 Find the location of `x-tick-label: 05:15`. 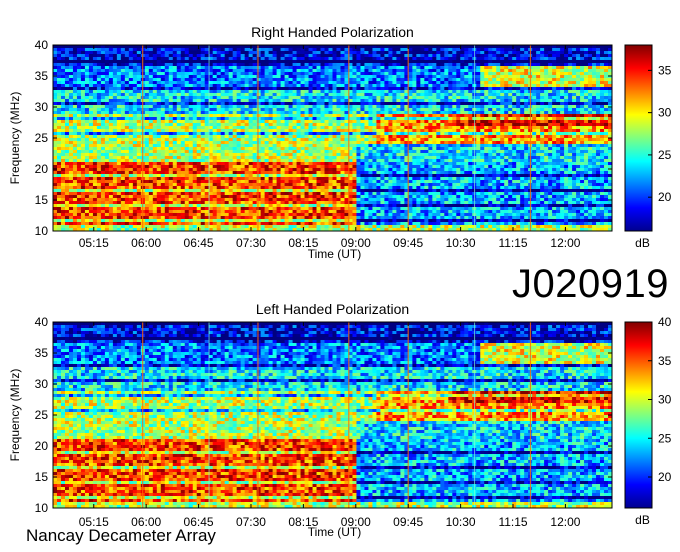

x-tick-label: 05:15 is located at coordinates (94, 243).